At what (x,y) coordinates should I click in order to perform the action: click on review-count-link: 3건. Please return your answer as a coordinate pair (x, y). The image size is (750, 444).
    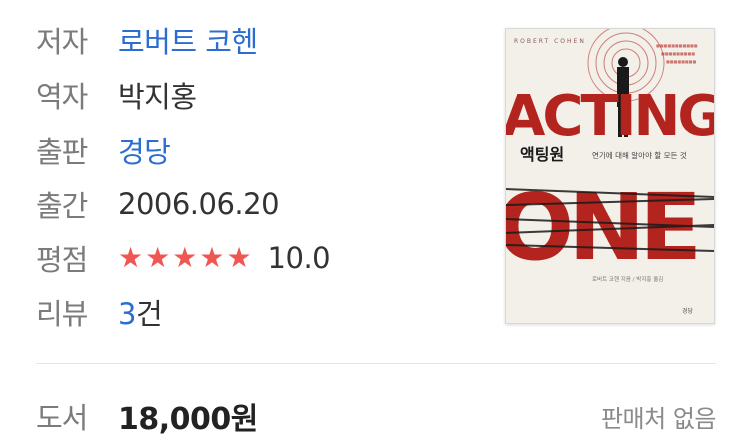
    Looking at the image, I should click on (140, 312).